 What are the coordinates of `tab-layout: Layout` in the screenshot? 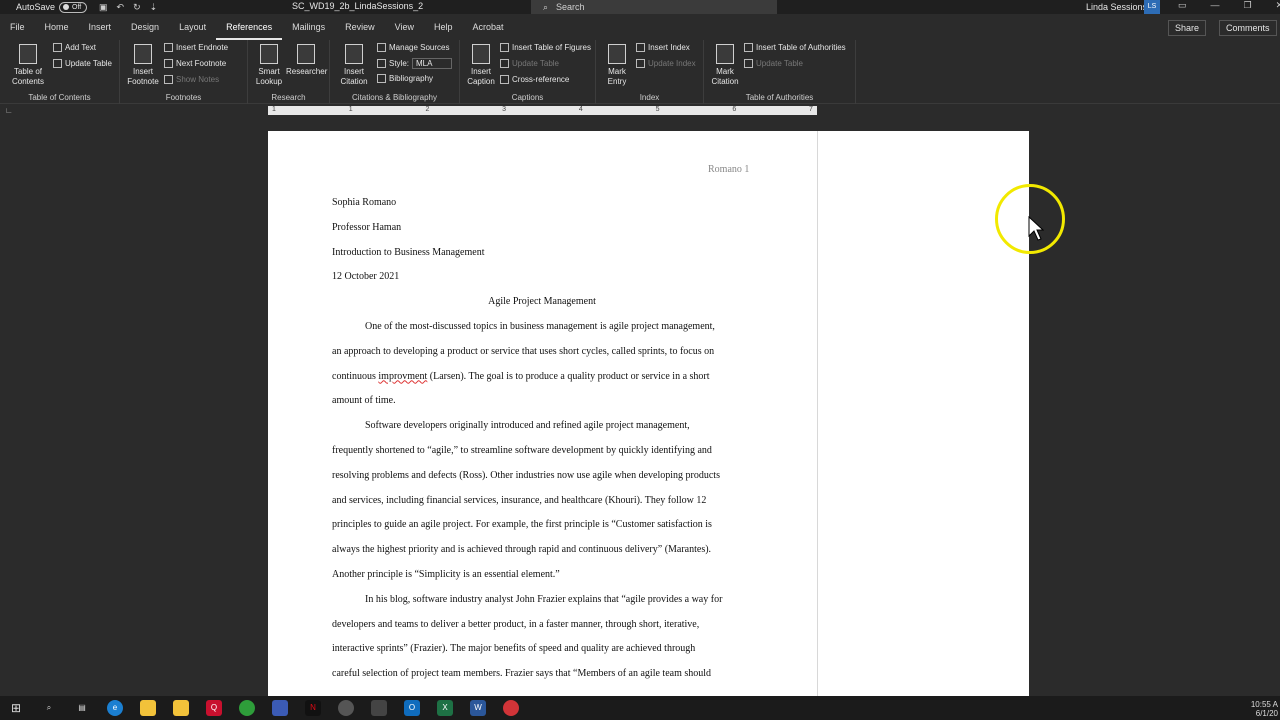 It's located at (192, 27).